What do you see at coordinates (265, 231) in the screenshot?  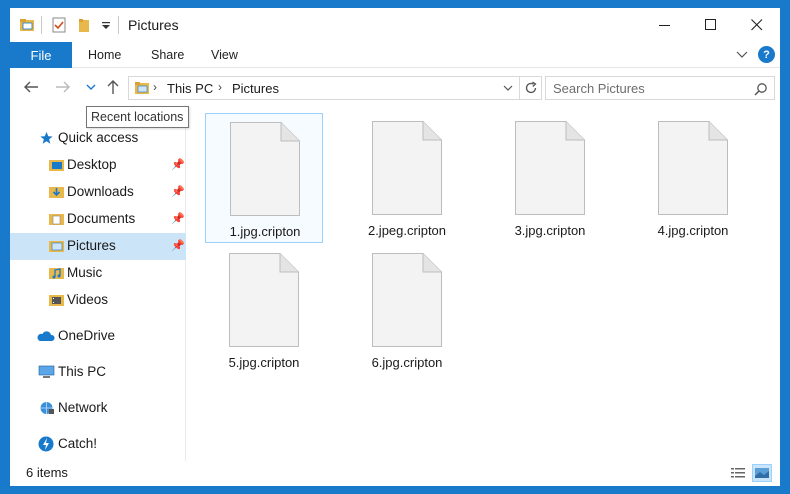 I see `file-name: 1.jpg.cripton` at bounding box center [265, 231].